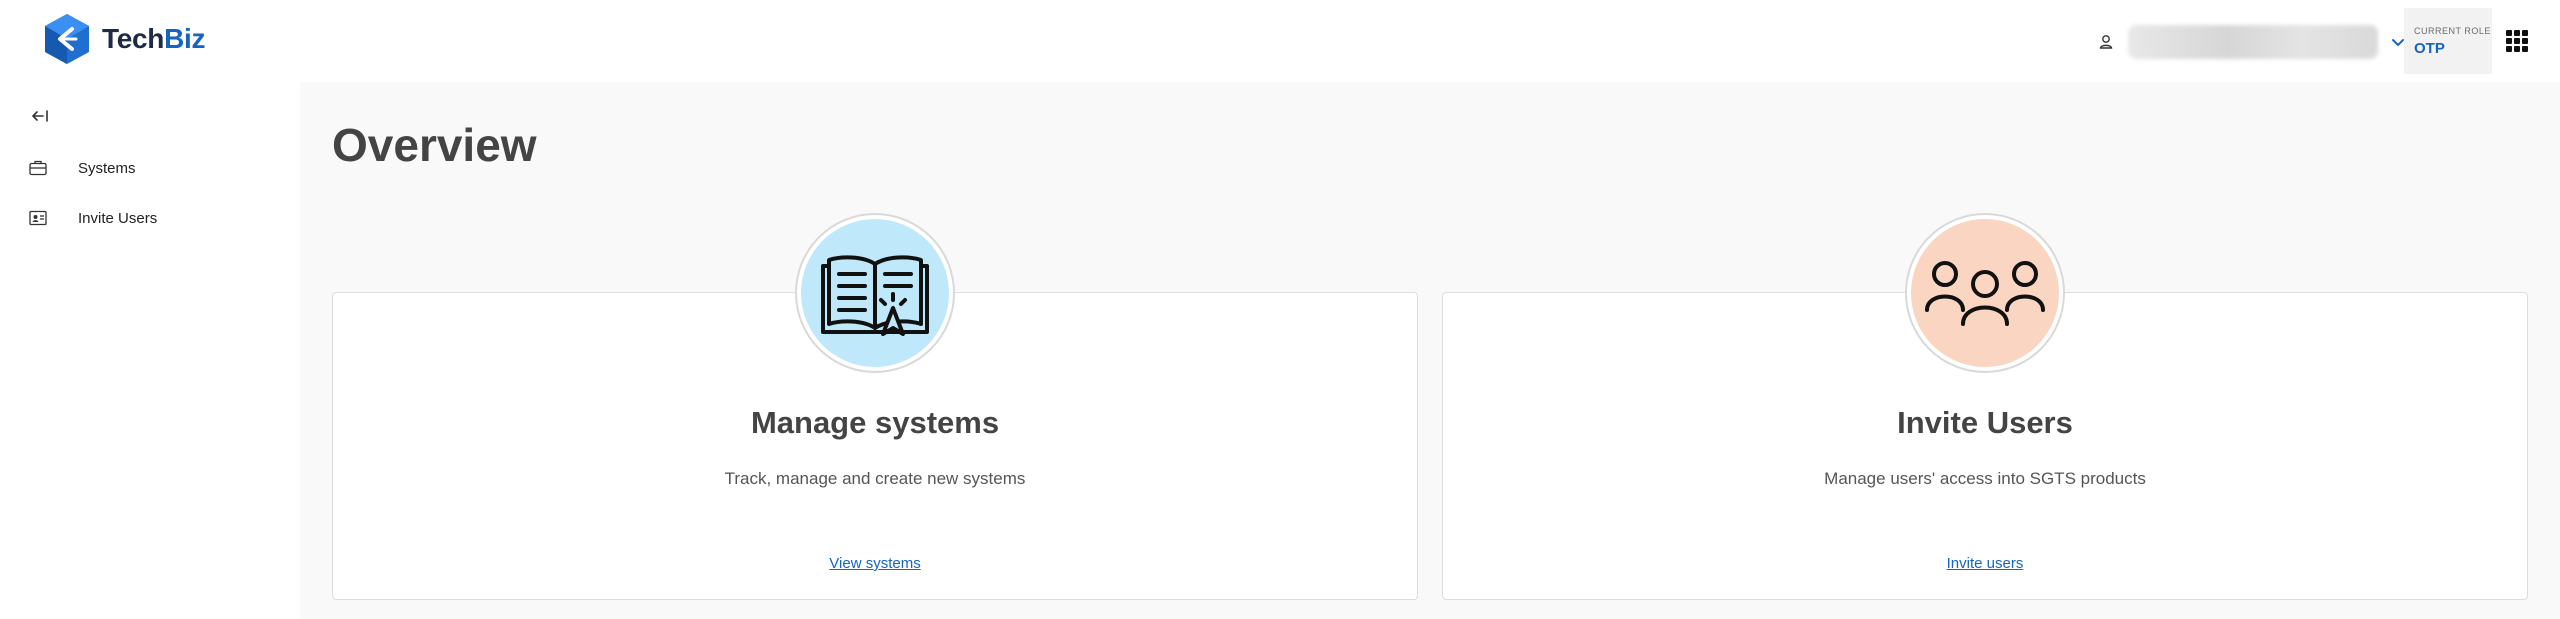 The width and height of the screenshot is (2560, 619). I want to click on user-name-redacted, so click(2253, 42).